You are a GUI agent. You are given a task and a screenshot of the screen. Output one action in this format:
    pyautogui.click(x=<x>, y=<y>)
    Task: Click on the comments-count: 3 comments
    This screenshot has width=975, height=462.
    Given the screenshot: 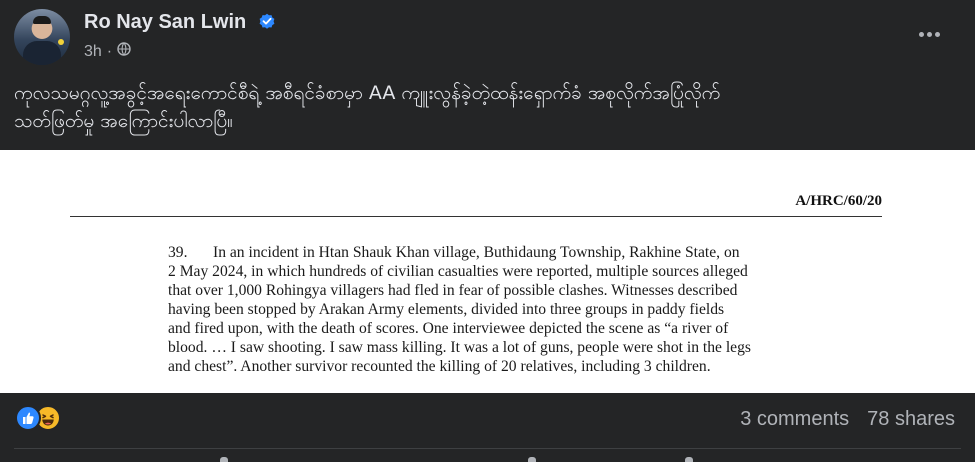 What is the action you would take?
    pyautogui.click(x=794, y=419)
    